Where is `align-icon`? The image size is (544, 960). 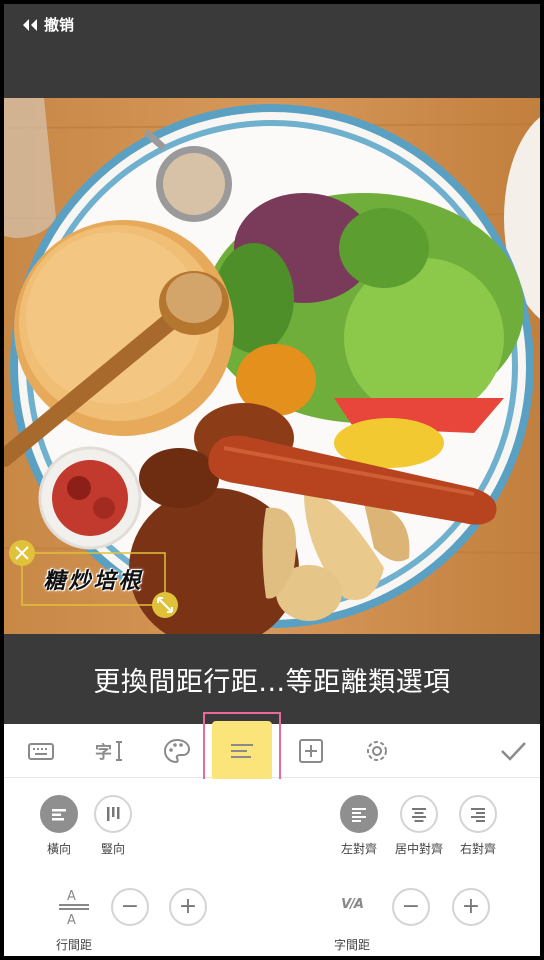 align-icon is located at coordinates (242, 751).